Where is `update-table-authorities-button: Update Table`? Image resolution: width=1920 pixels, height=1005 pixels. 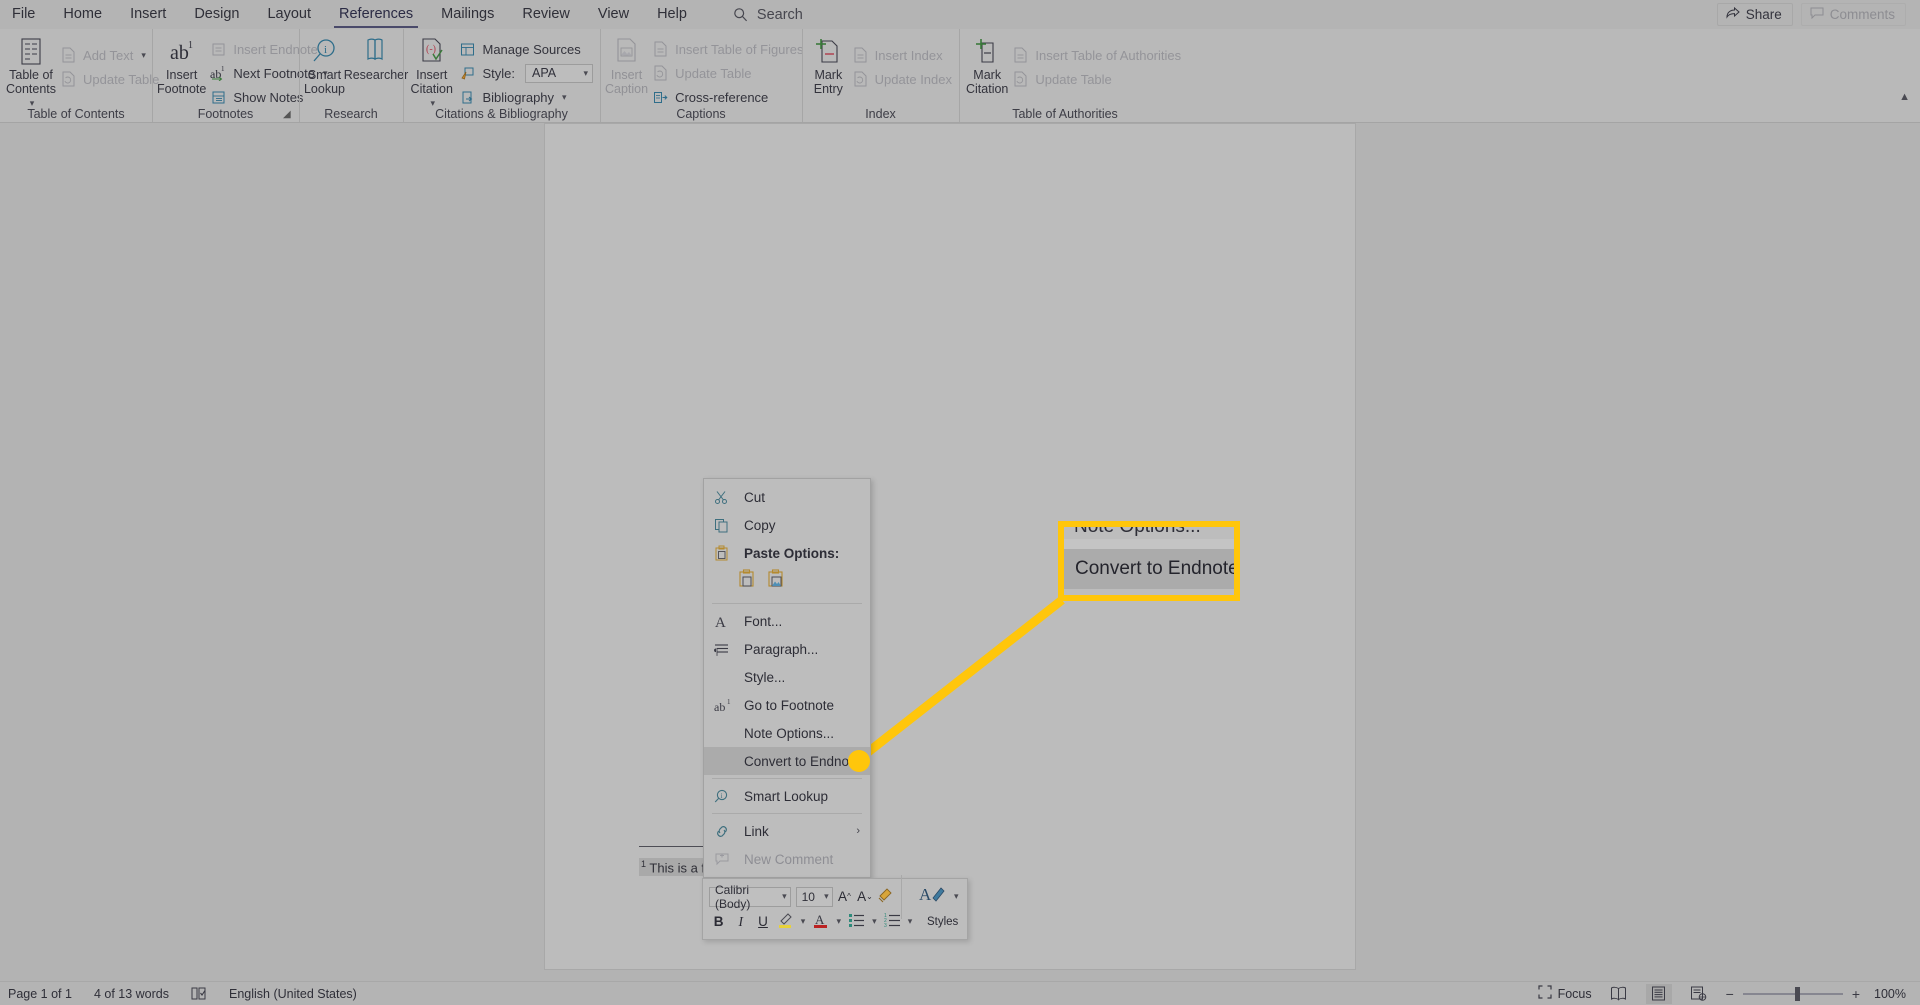 update-table-authorities-button: Update Table is located at coordinates (1098, 79).